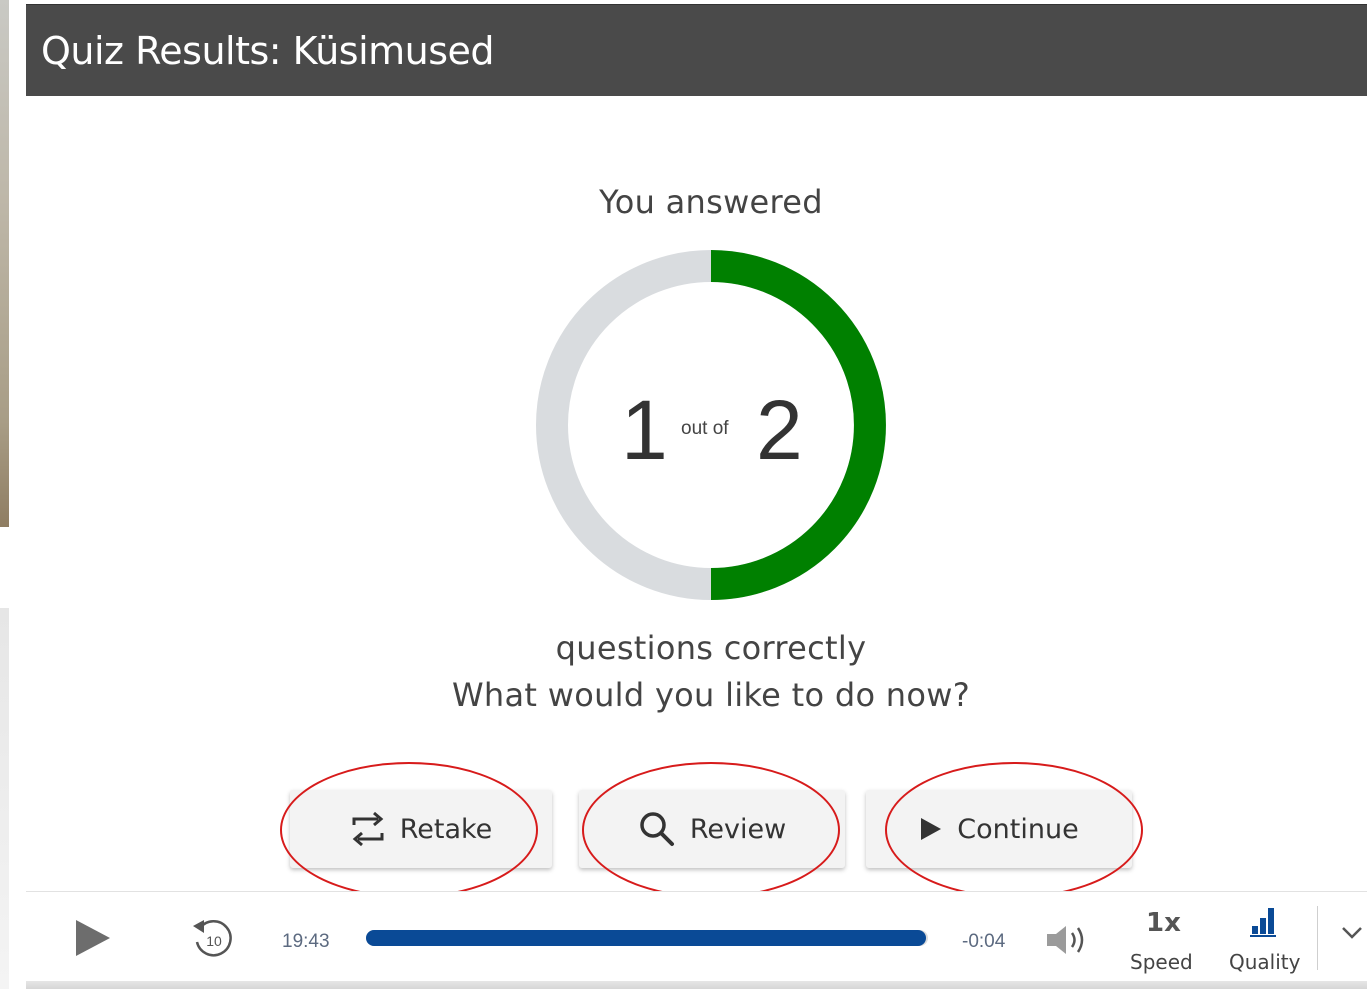 This screenshot has height=989, width=1367. I want to click on volume-button, so click(1069, 942).